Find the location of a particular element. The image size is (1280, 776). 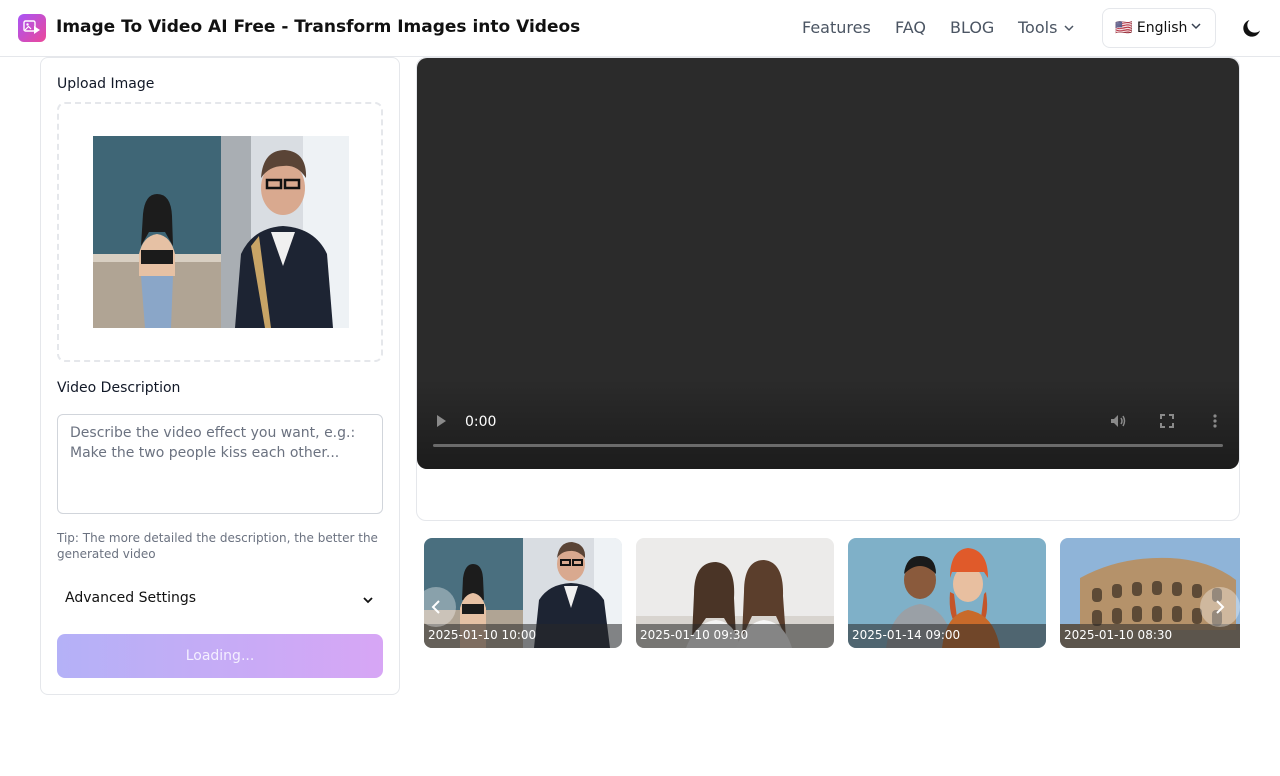

upload-dropzone is located at coordinates (220, 232).